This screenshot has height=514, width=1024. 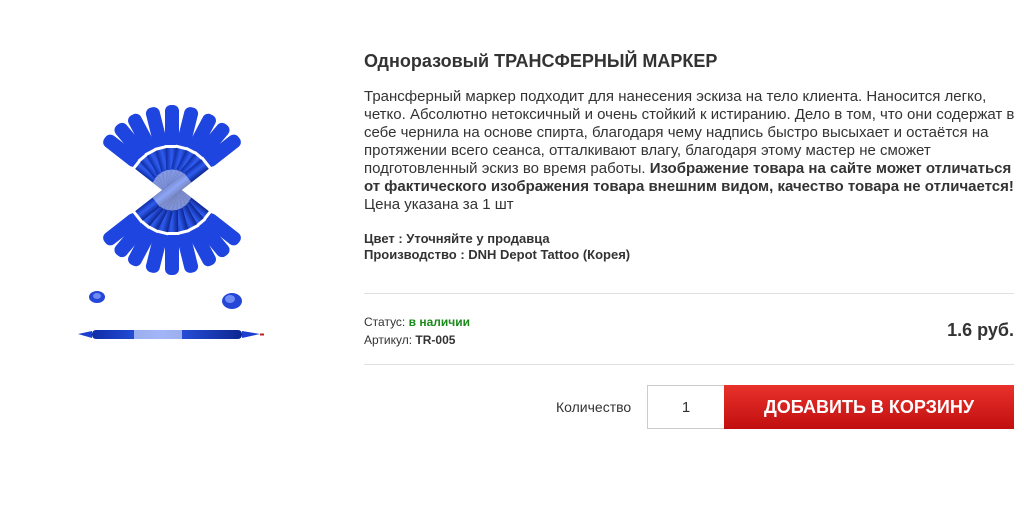 I want to click on add-to-cart-button: ДОБАВИТЬ В КОРЗИНУ, so click(x=869, y=407).